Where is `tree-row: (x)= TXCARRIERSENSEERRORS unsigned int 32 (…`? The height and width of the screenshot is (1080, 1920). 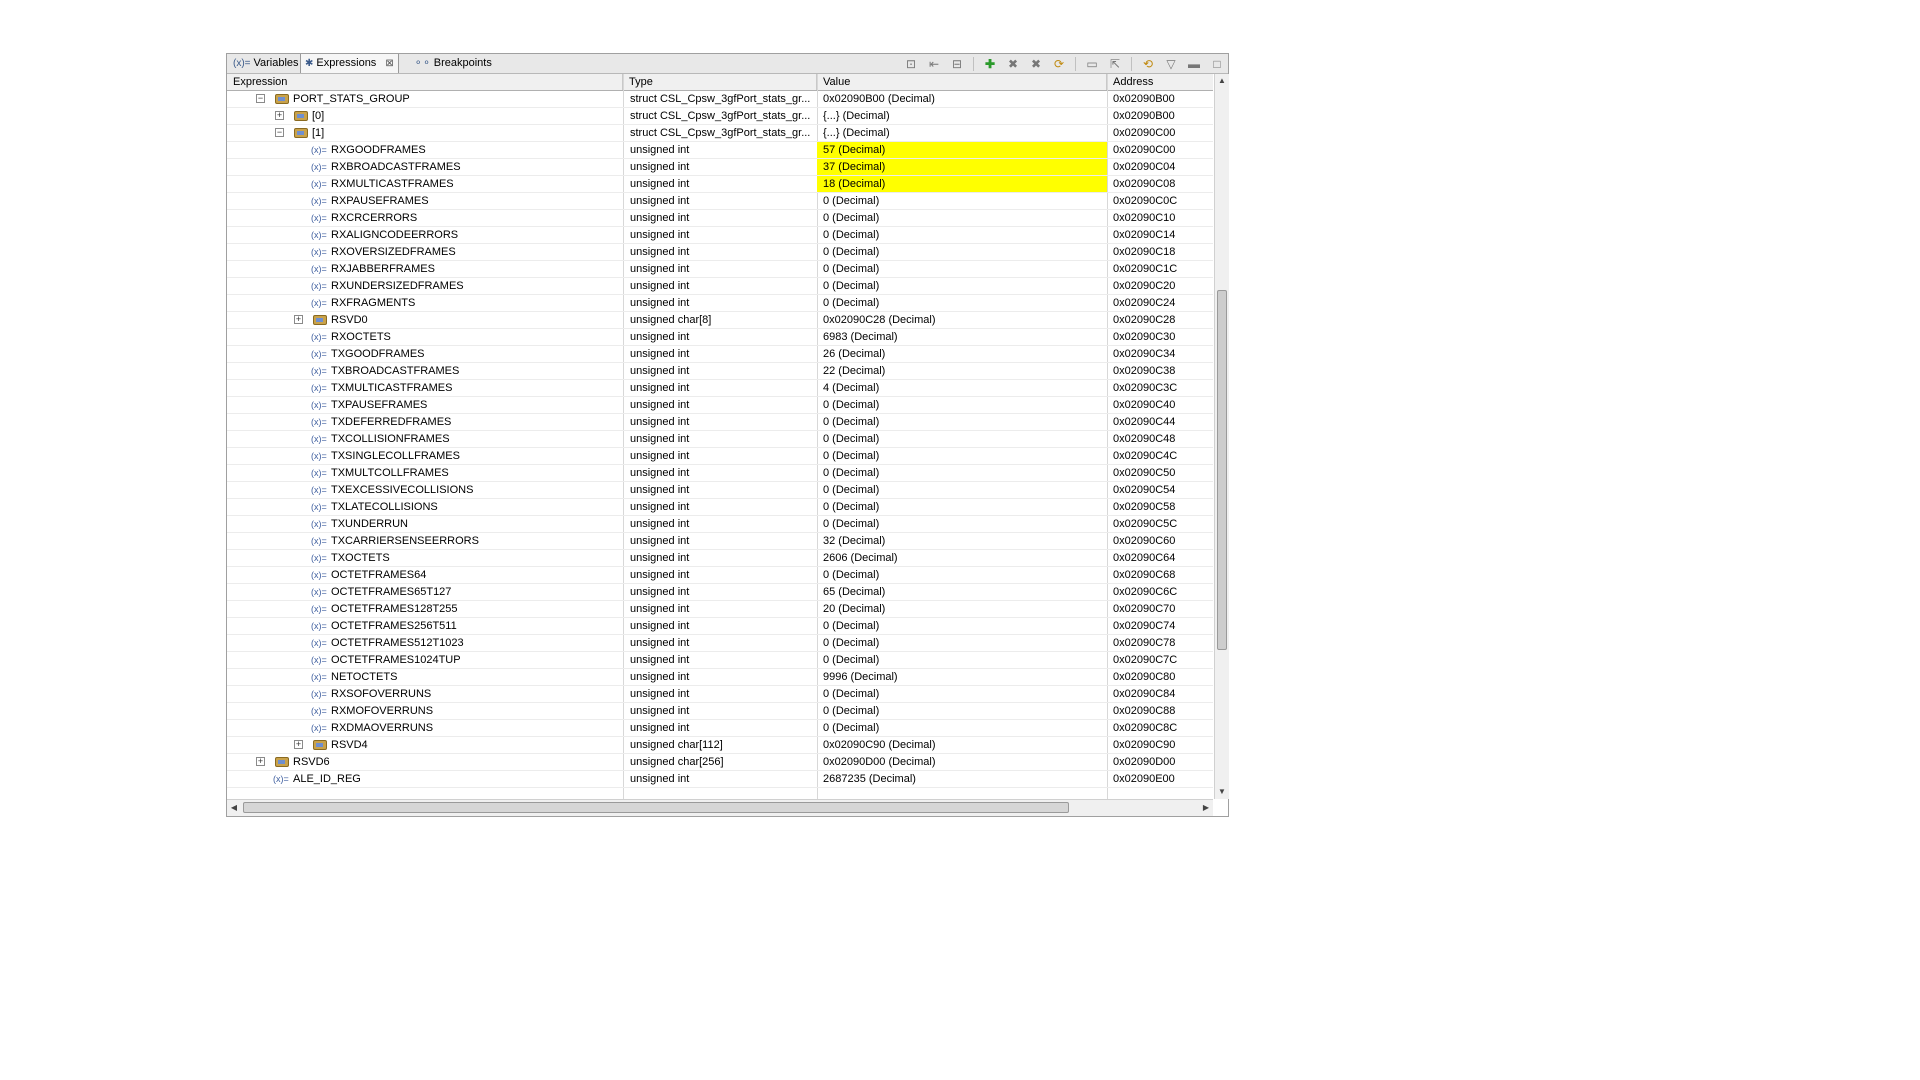
tree-row: (x)= TXCARRIERSENSEERRORS unsigned int 32 (… is located at coordinates (720, 541).